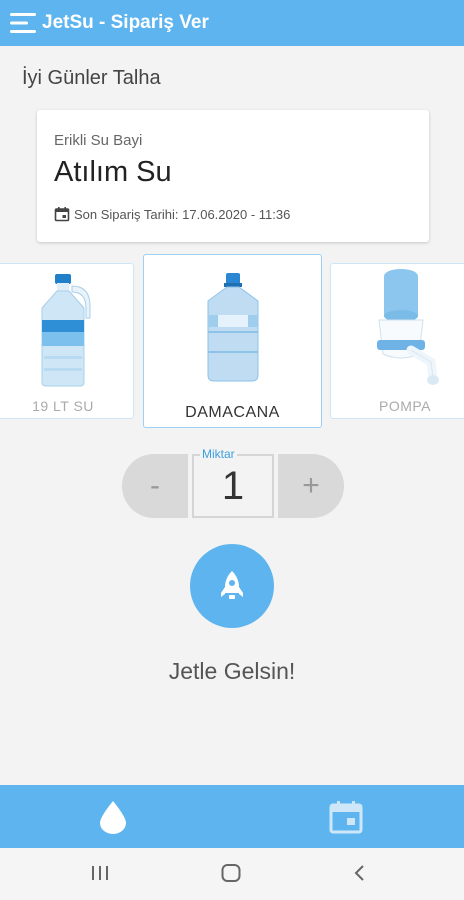  I want to click on product-label: DAMACANA, so click(232, 412).